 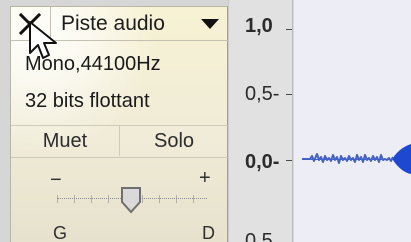 What do you see at coordinates (87, 101) in the screenshot?
I see `track-sample-format: 32 bits flottant` at bounding box center [87, 101].